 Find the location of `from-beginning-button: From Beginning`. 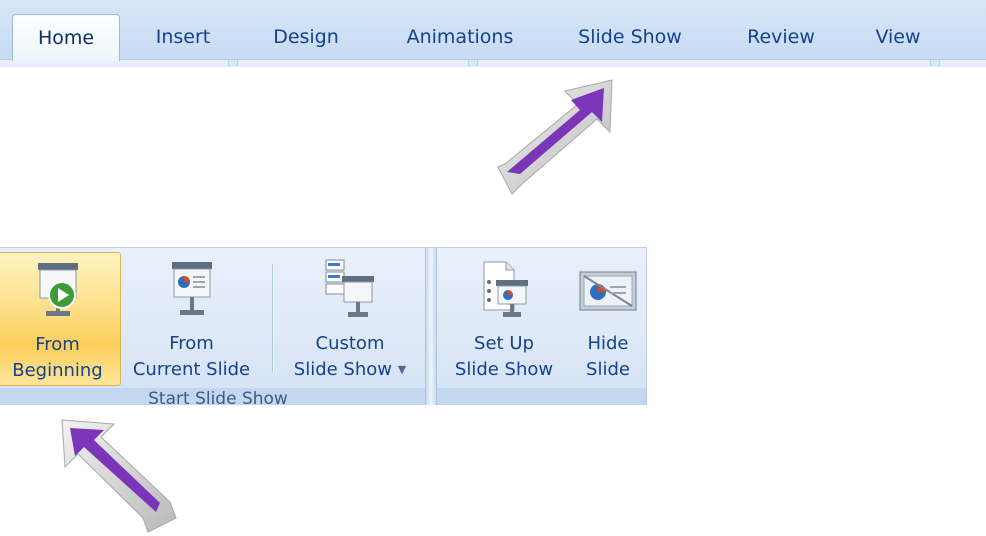

from-beginning-button: From Beginning is located at coordinates (60, 319).